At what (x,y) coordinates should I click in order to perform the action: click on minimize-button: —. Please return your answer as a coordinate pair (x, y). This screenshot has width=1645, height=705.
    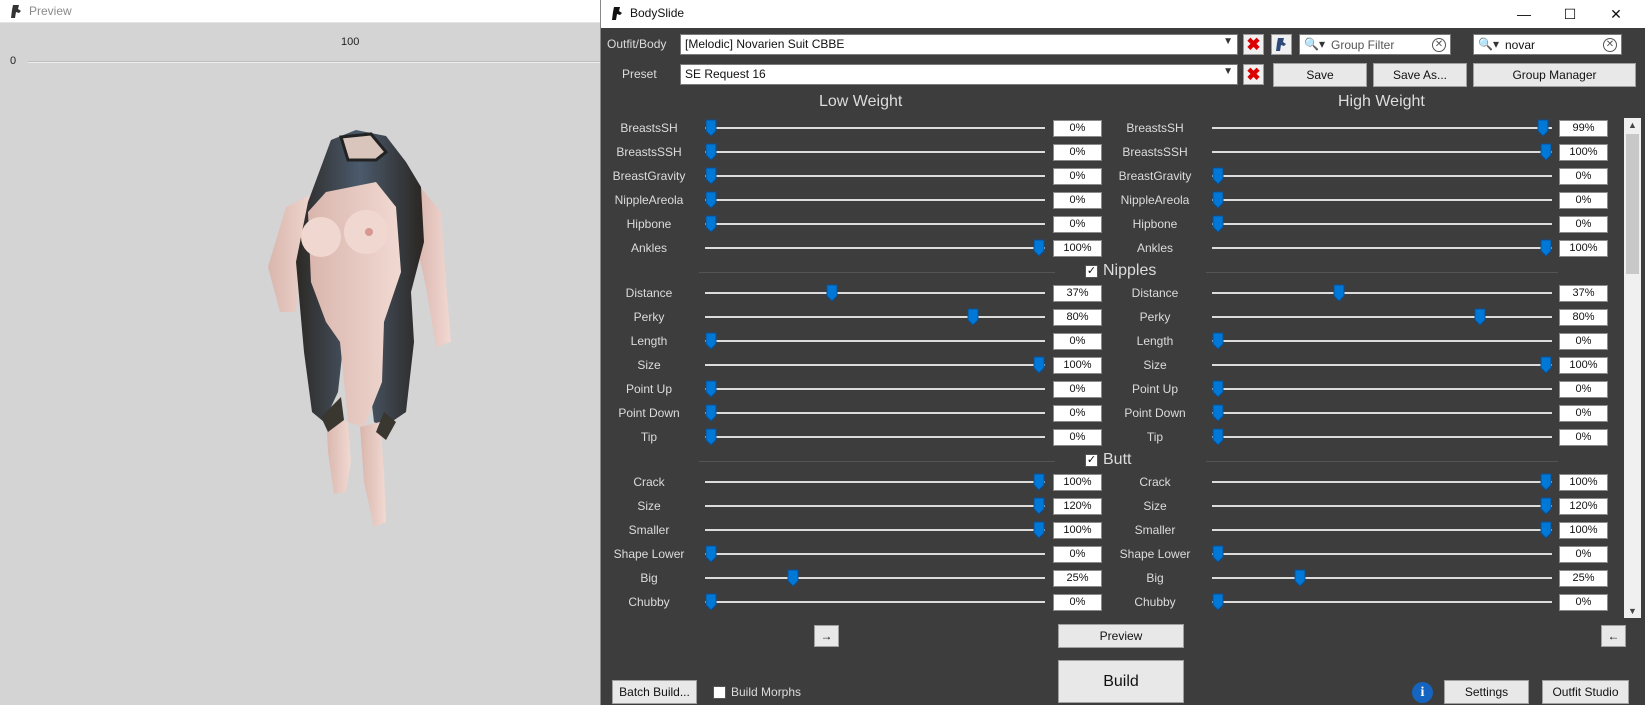
    Looking at the image, I should click on (1524, 14).